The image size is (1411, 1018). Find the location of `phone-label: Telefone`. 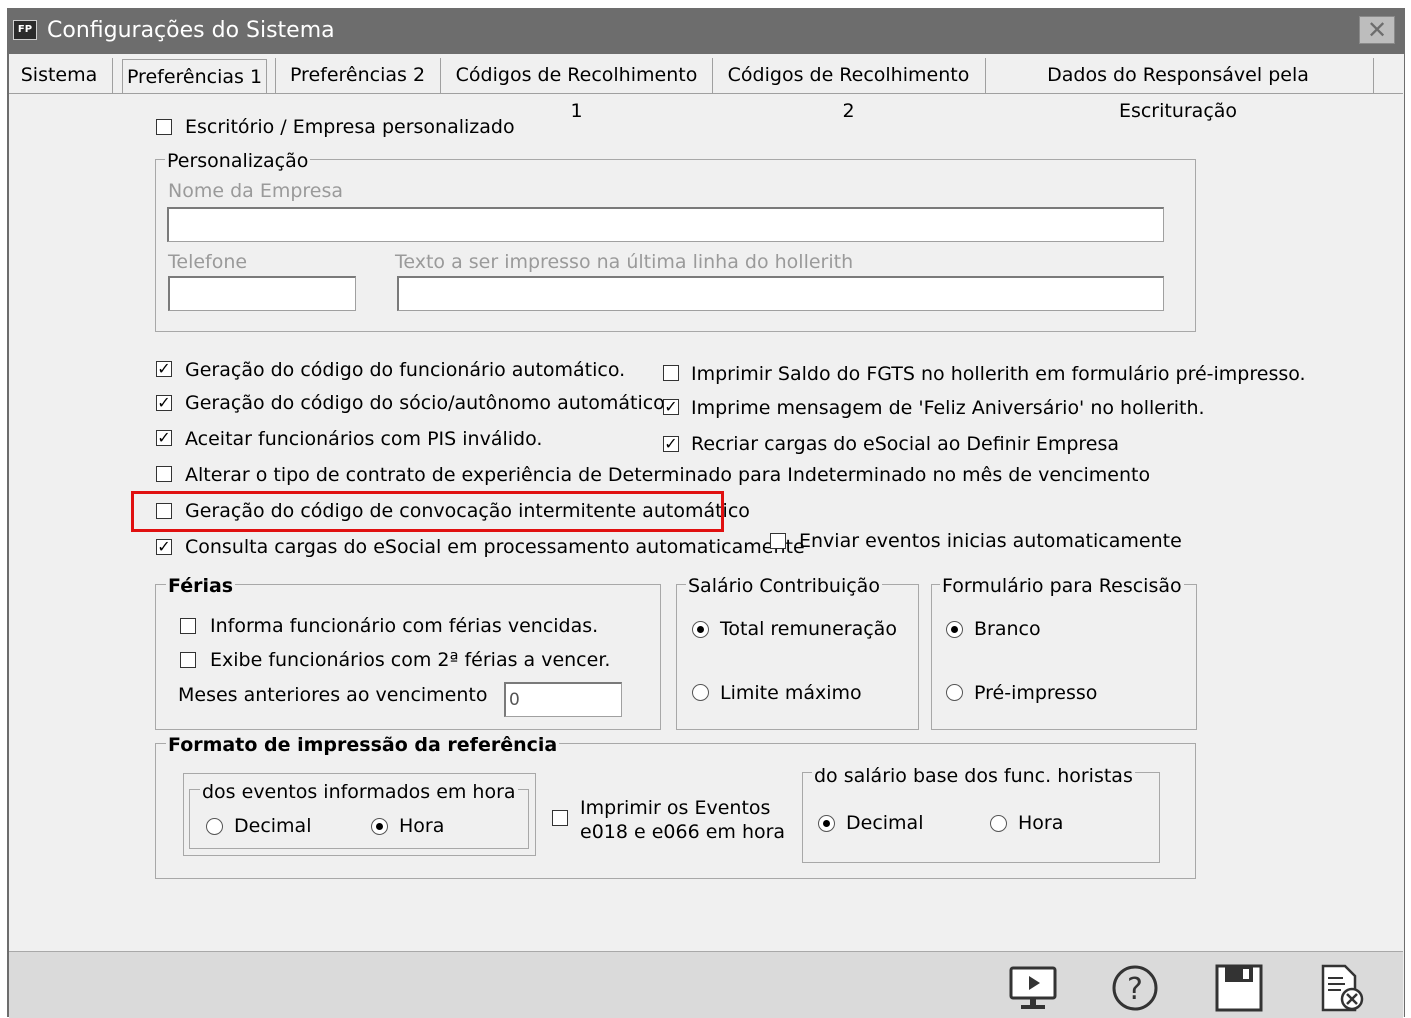

phone-label: Telefone is located at coordinates (208, 262).